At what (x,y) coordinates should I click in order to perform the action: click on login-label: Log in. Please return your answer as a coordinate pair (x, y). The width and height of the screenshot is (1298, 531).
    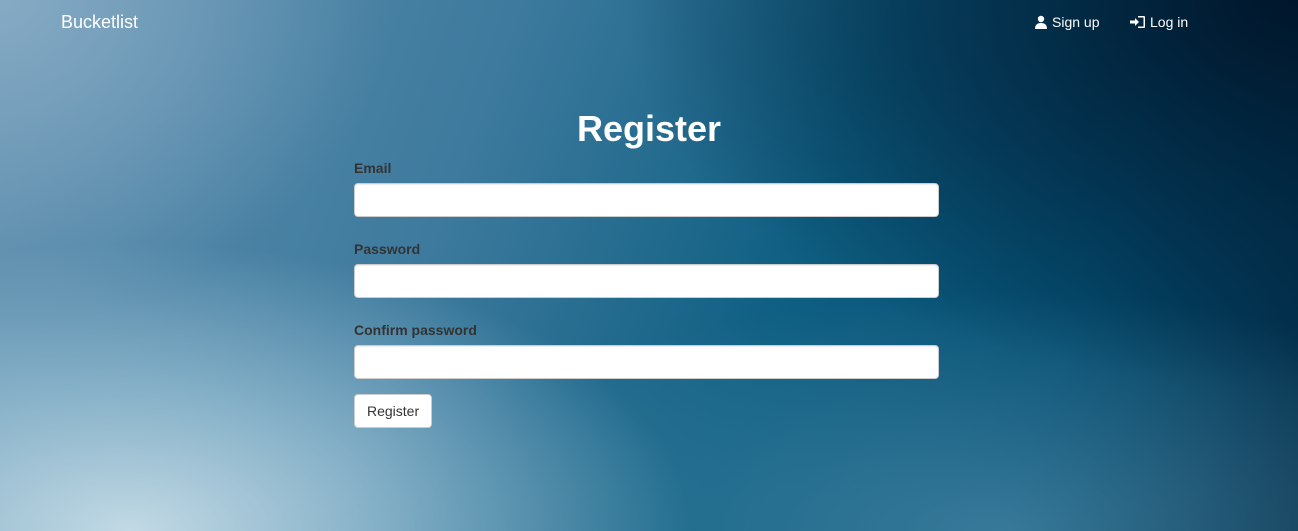
    Looking at the image, I should click on (1169, 22).